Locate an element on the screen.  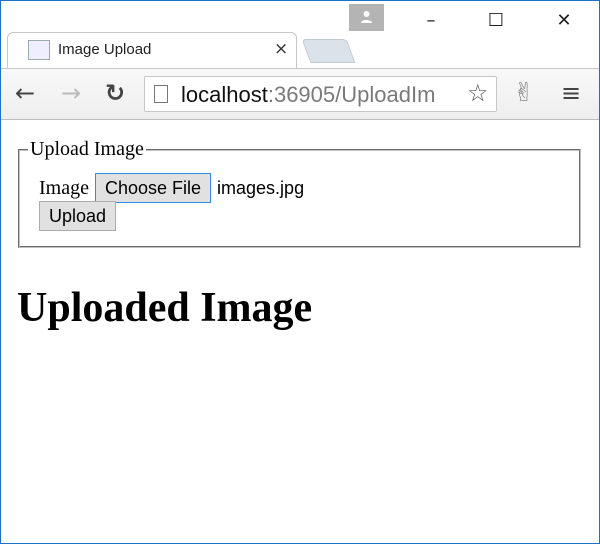
file-name: images.jpg is located at coordinates (261, 187).